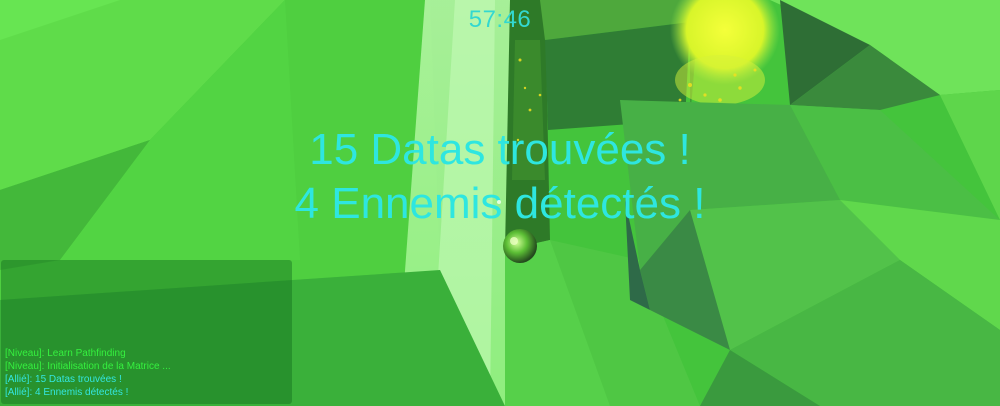  I want to click on data-found-announcement: 15 Datas trouvées !, so click(500, 149).